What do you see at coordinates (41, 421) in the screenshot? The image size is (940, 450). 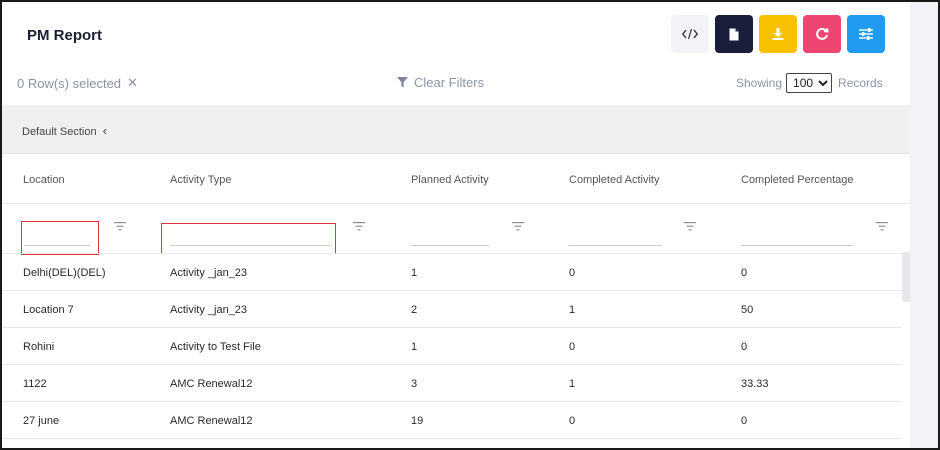 I see `cell-location: 27 june` at bounding box center [41, 421].